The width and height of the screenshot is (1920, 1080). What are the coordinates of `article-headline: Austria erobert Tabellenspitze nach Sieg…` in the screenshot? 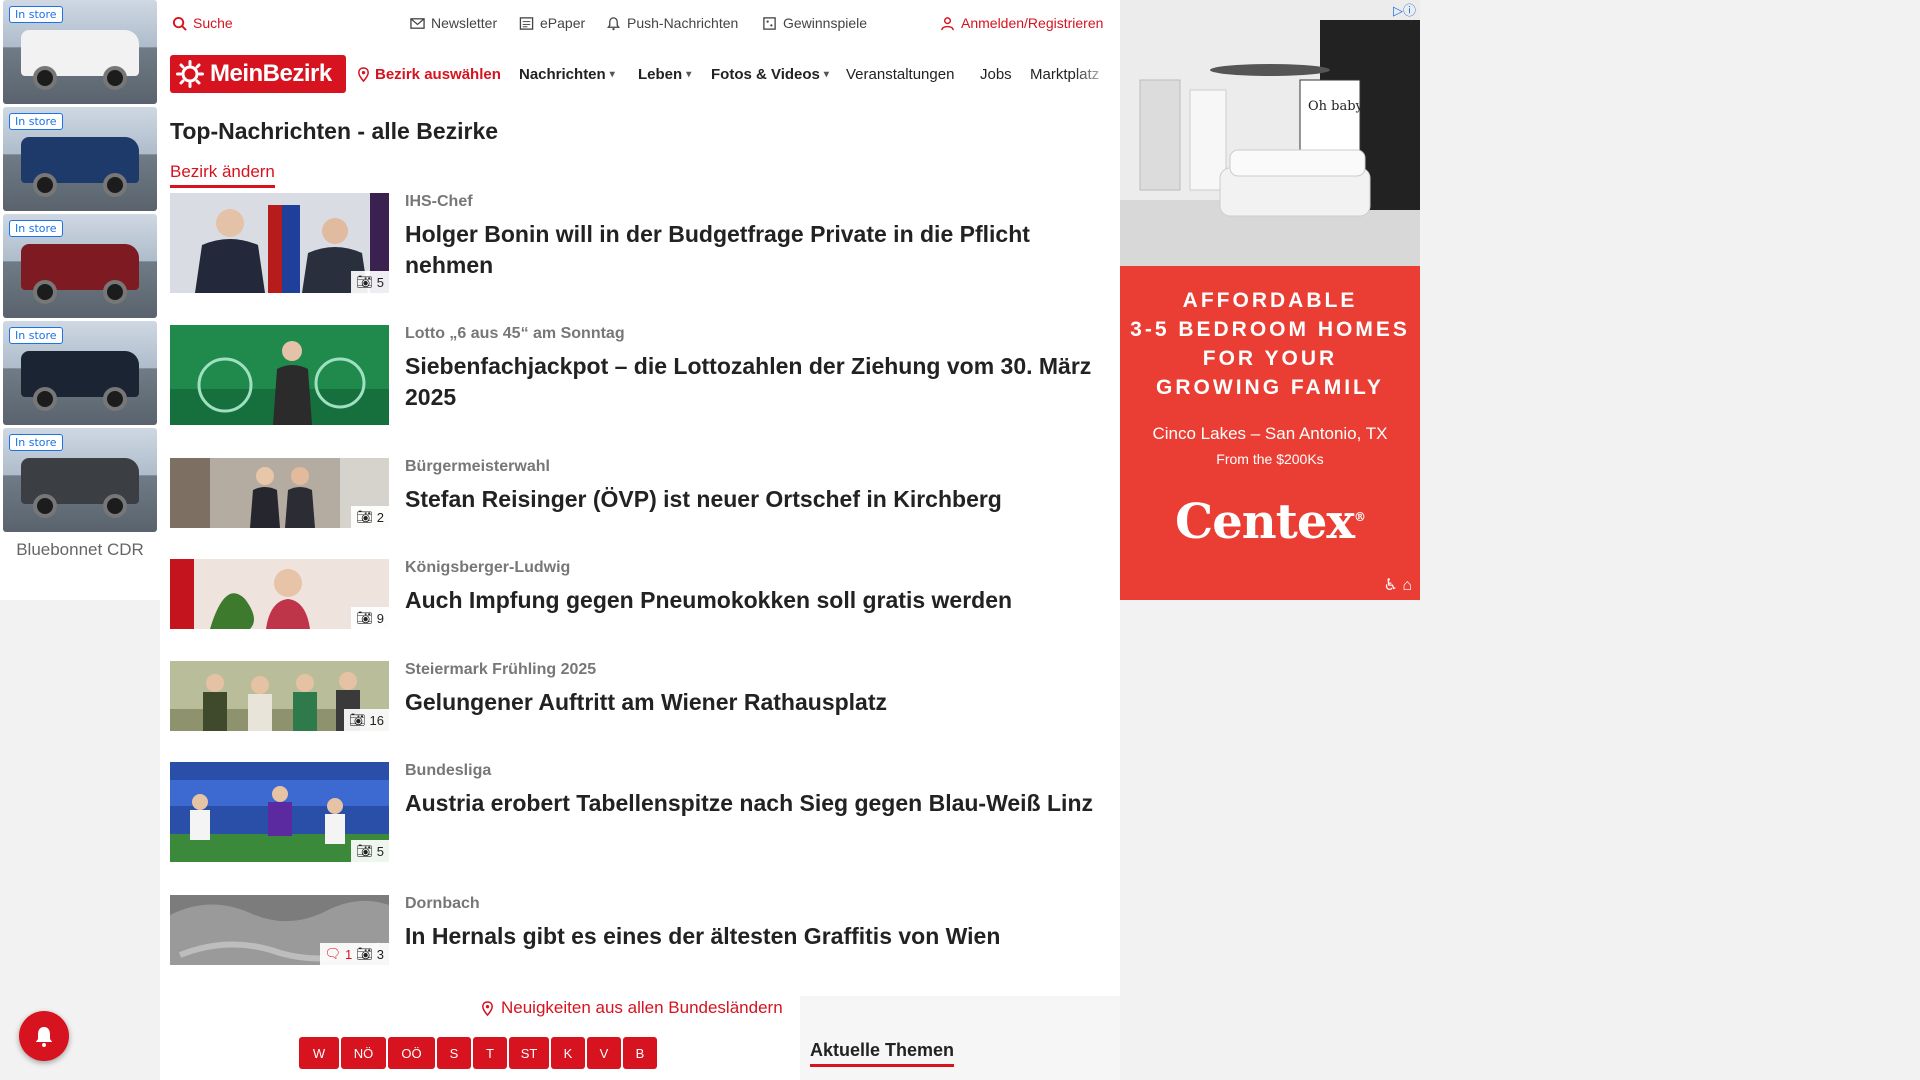 It's located at (760, 803).